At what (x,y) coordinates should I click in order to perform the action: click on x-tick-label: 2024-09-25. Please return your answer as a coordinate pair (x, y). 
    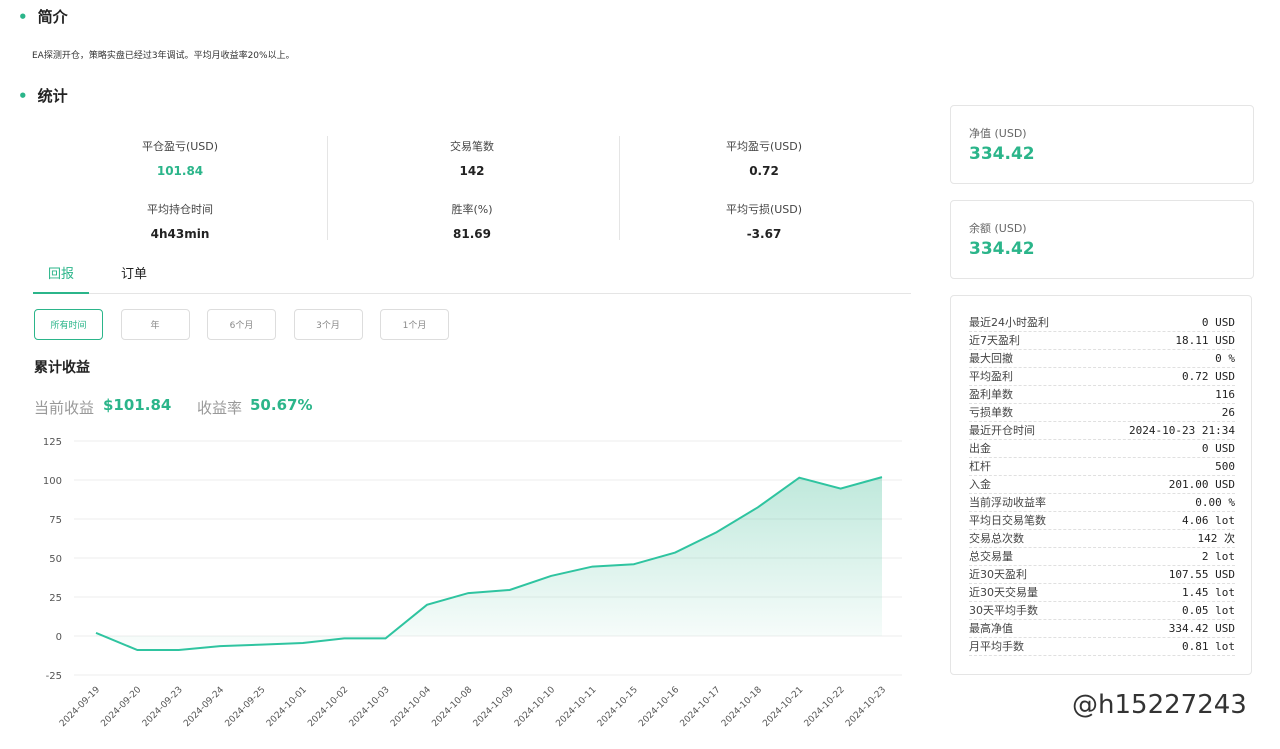
    Looking at the image, I should click on (246, 707).